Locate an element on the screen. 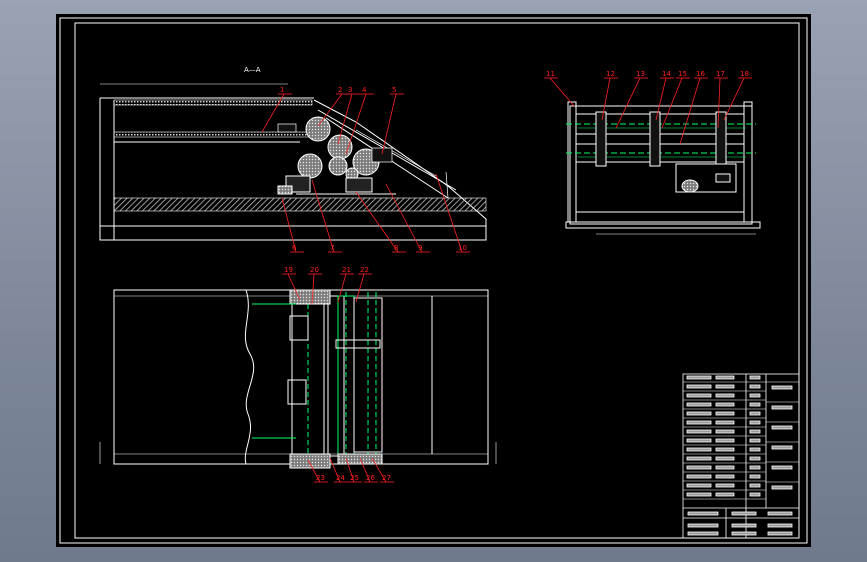 Image resolution: width=867 pixels, height=562 pixels. callout-part-9-label: 9 is located at coordinates (420, 248).